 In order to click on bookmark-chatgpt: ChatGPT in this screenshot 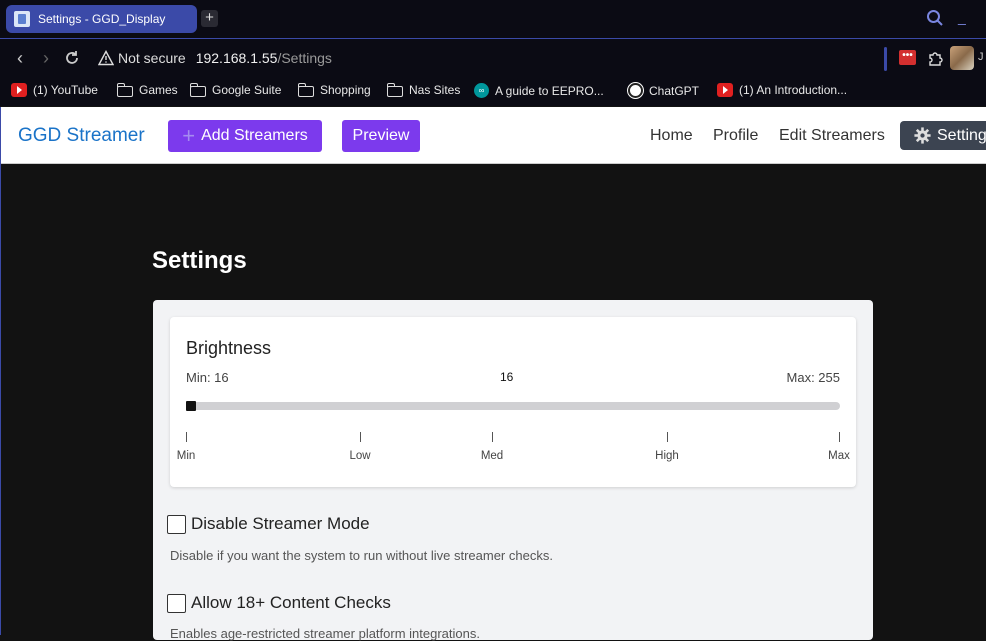, I will do `click(663, 90)`.